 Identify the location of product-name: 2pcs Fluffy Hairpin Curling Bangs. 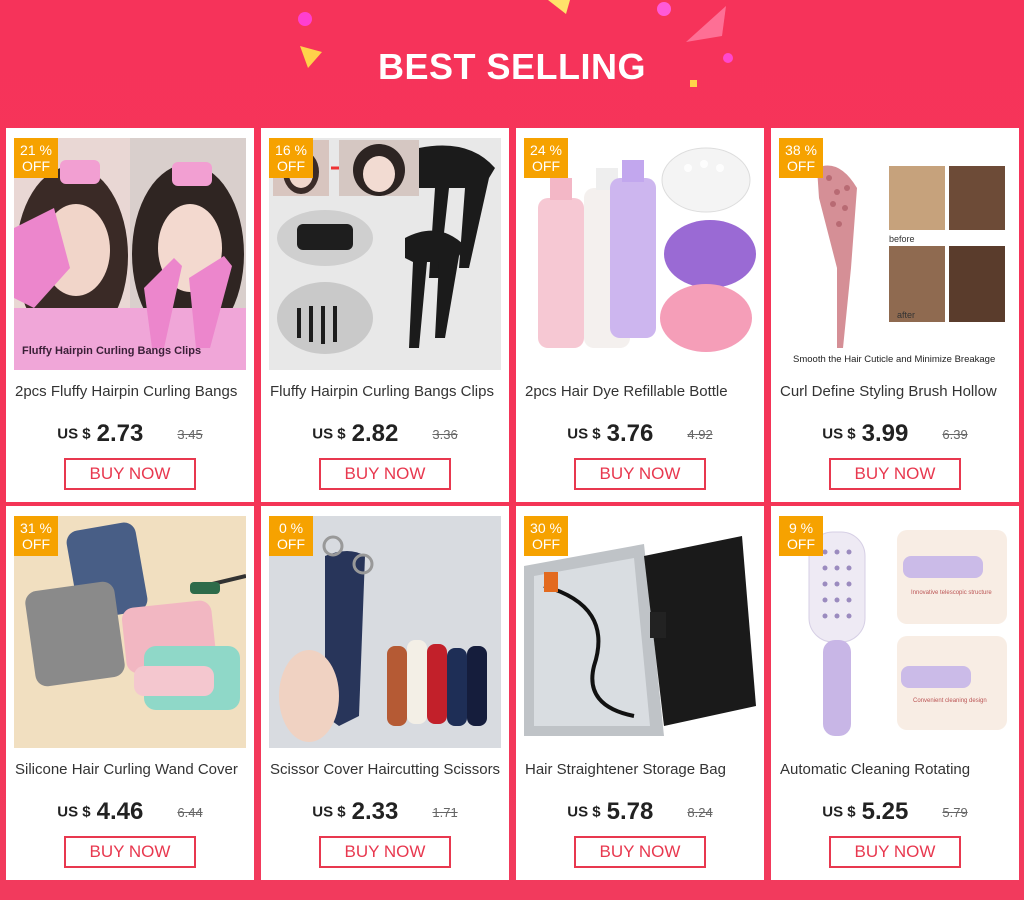
(131, 391).